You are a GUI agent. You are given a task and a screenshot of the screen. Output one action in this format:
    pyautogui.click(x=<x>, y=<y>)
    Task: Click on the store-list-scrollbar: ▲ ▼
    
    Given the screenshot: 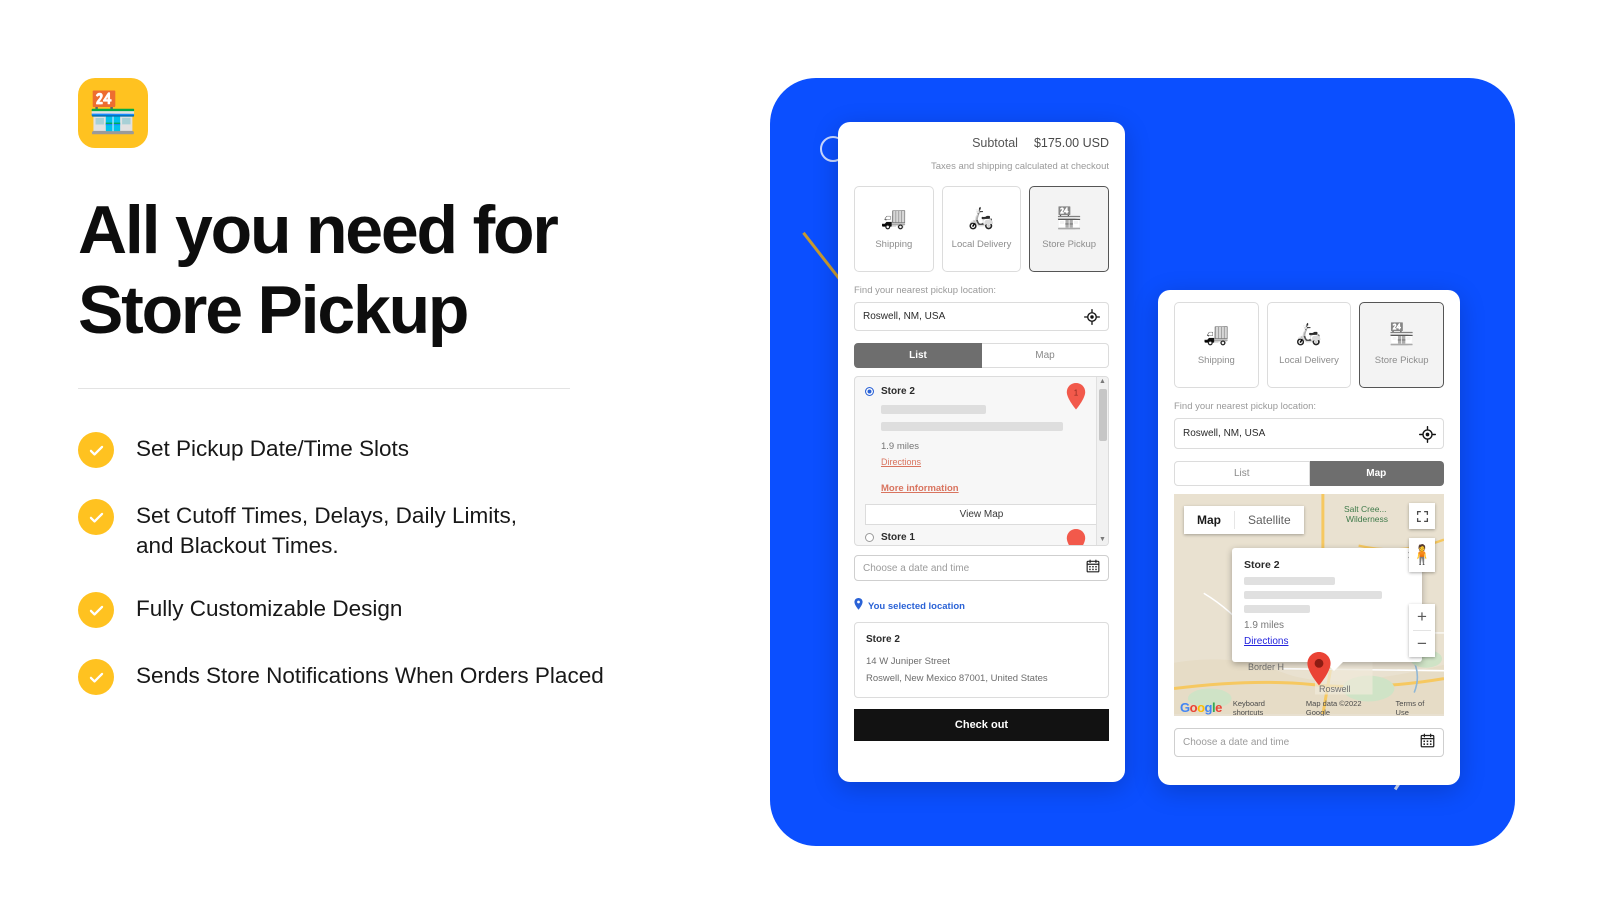 What is the action you would take?
    pyautogui.click(x=1102, y=461)
    